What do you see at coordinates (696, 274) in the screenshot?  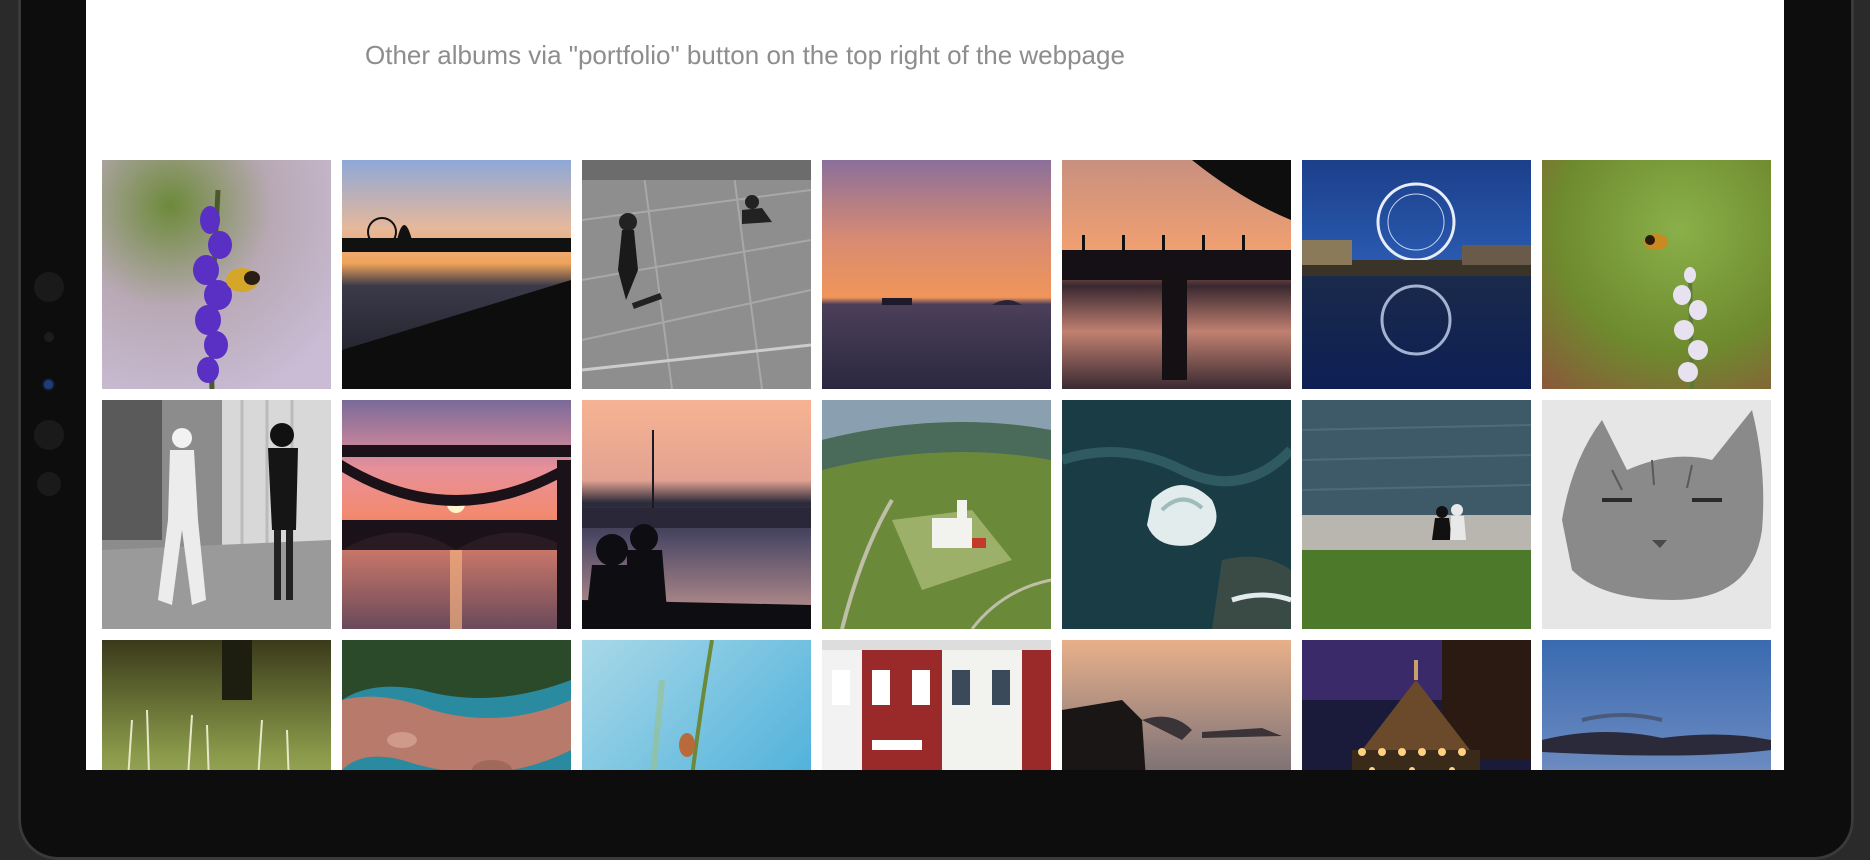 I see `gallery-photo-skateboarder` at bounding box center [696, 274].